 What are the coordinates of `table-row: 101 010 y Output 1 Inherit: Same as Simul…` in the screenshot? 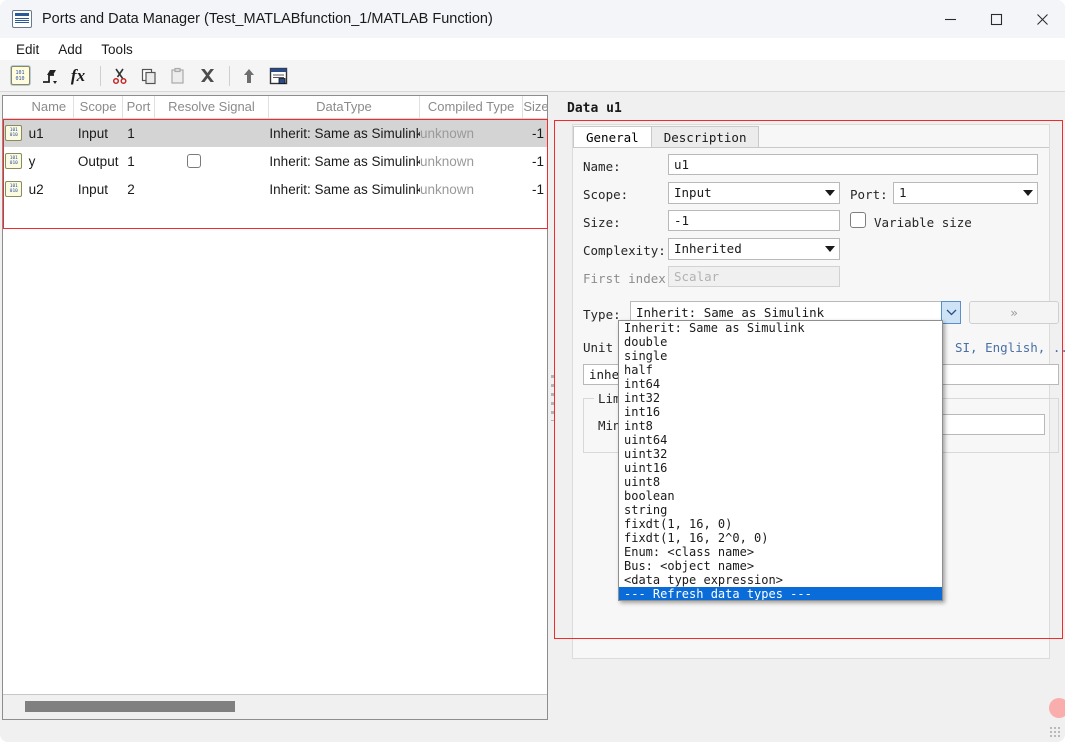 It's located at (275, 161).